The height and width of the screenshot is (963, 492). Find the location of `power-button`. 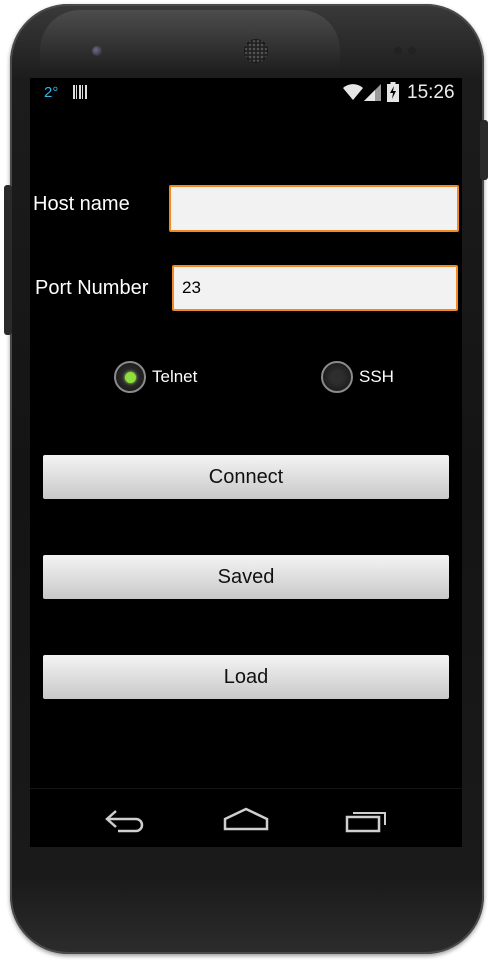

power-button is located at coordinates (484, 150).